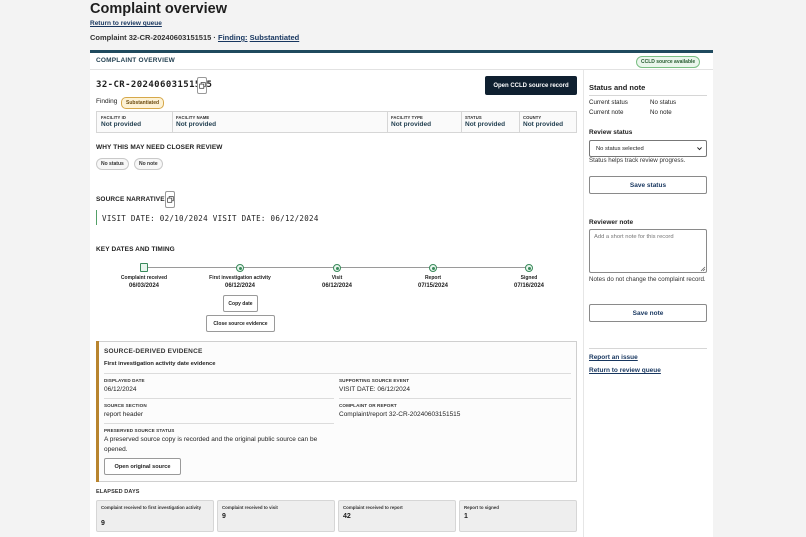  Describe the element at coordinates (143, 103) in the screenshot. I see `finding-badge: Substantiated` at that location.